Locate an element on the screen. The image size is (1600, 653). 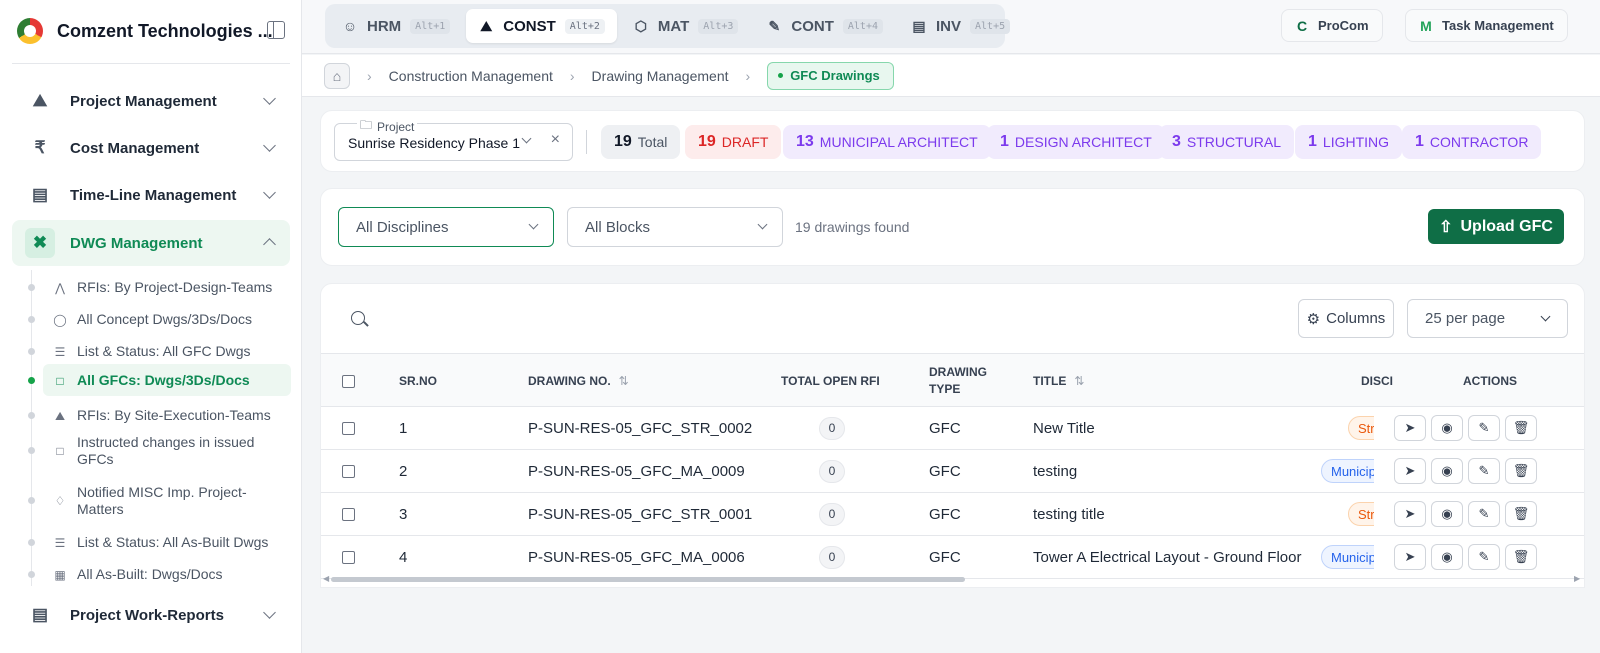
discipline-select: All Disciplines is located at coordinates (446, 227).